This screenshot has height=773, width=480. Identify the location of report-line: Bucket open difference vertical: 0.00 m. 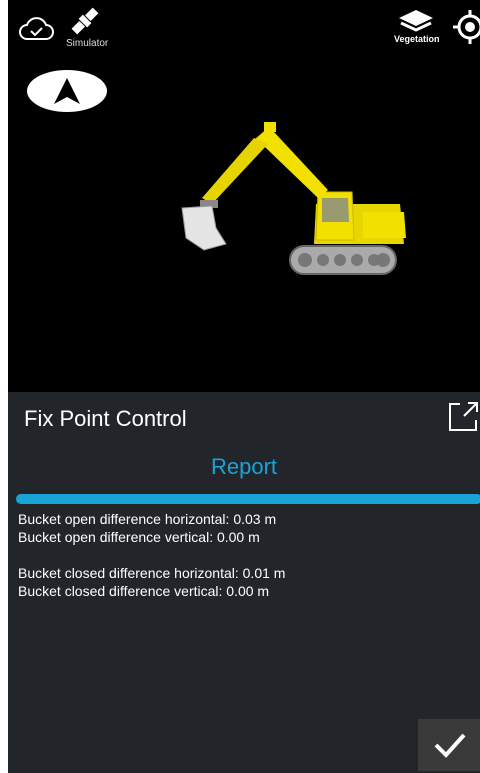
(139, 537).